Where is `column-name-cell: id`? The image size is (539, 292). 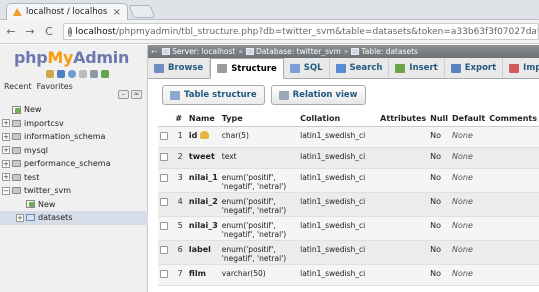 column-name-cell: id is located at coordinates (203, 137).